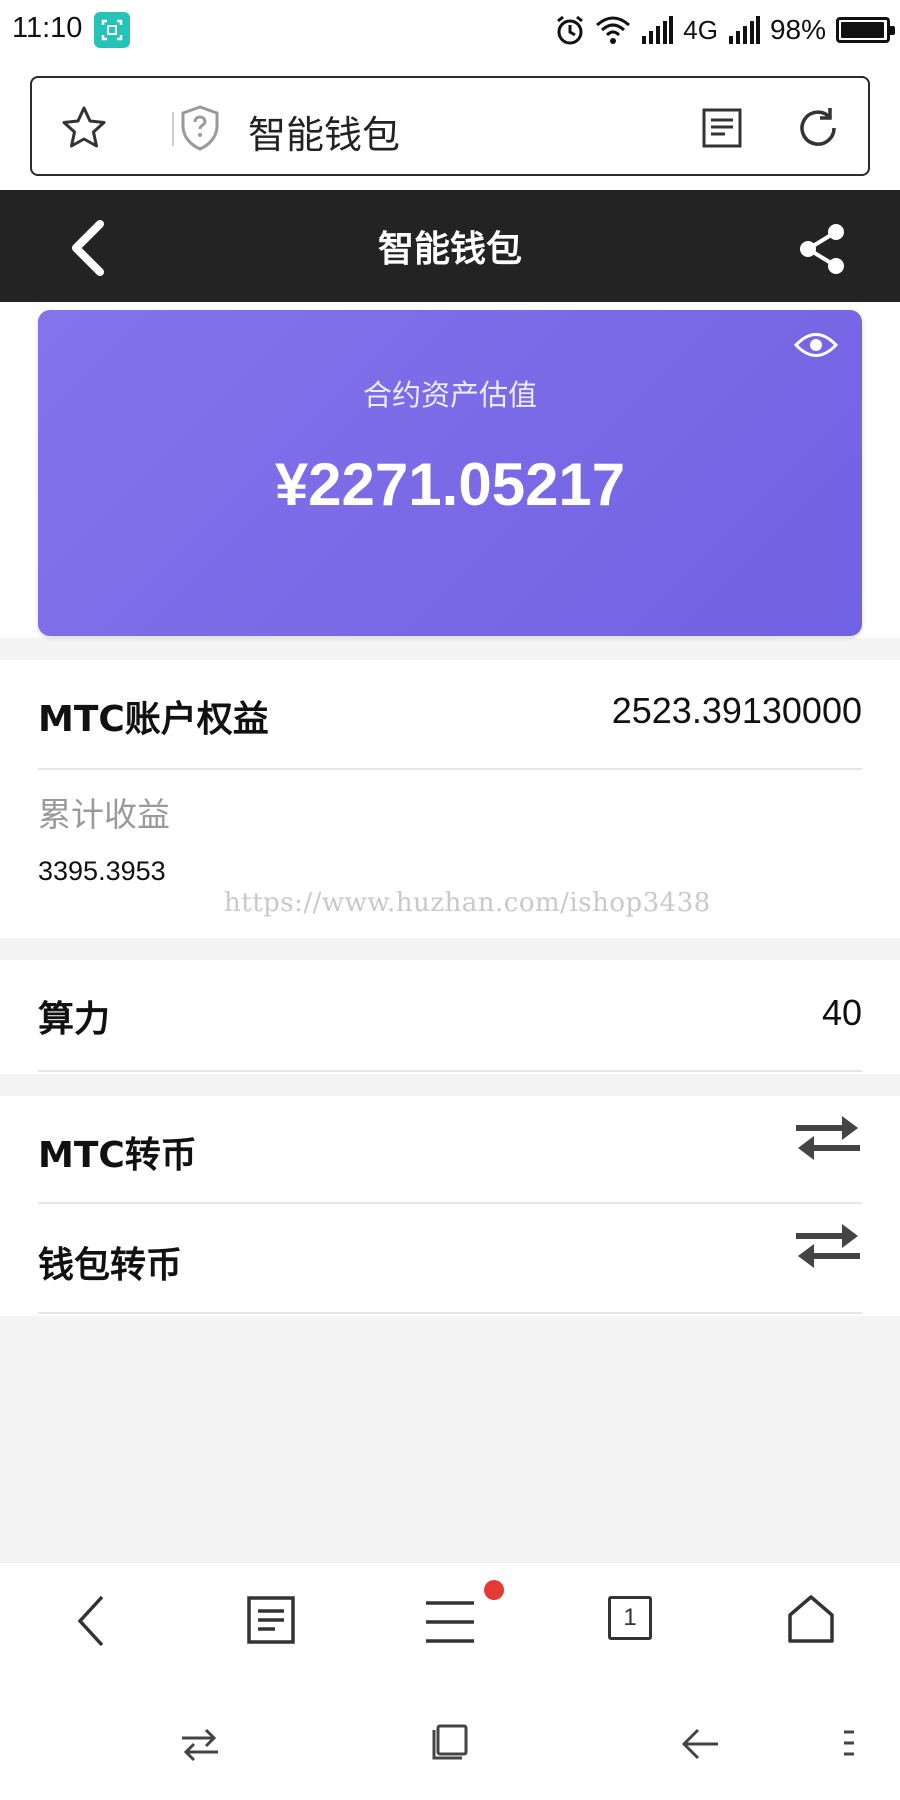 Image resolution: width=900 pixels, height=1800 pixels. Describe the element at coordinates (658, 30) in the screenshot. I see `signal-icon` at that location.